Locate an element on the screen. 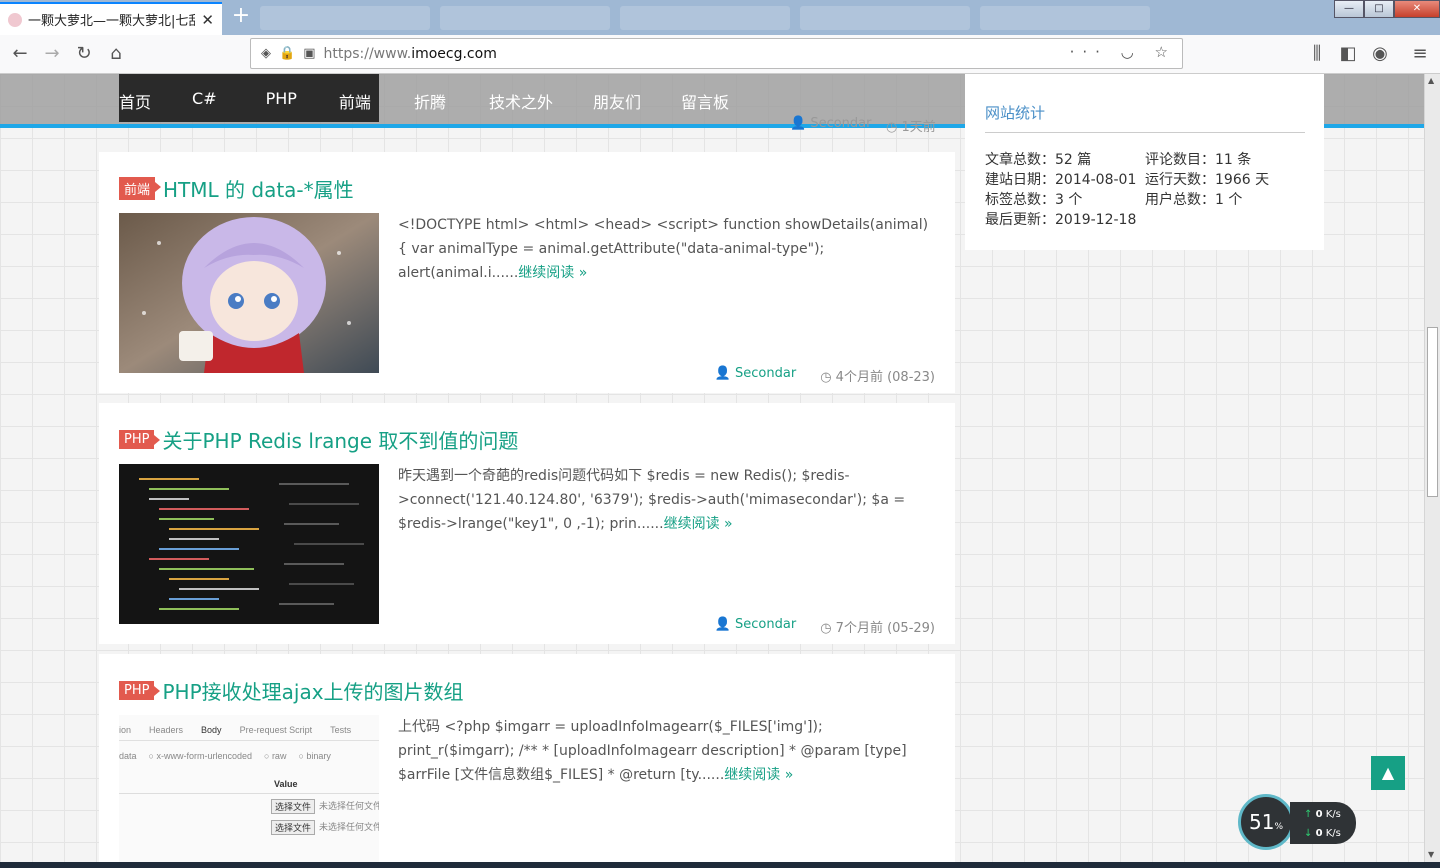  account-icon: ◉ is located at coordinates (1380, 54).